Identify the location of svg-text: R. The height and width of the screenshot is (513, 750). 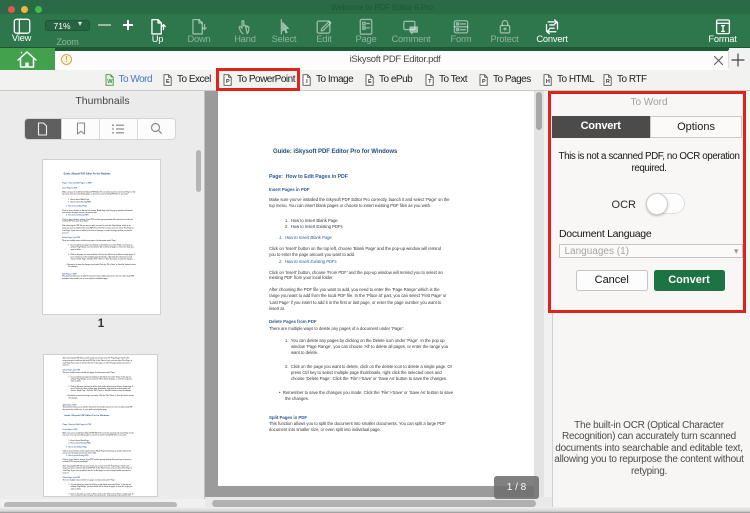
(608, 82).